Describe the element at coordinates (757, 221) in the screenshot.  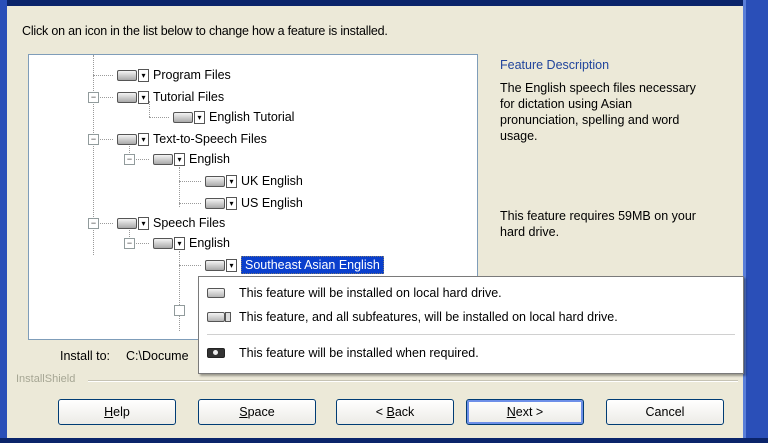
I see `window-frame-right` at that location.